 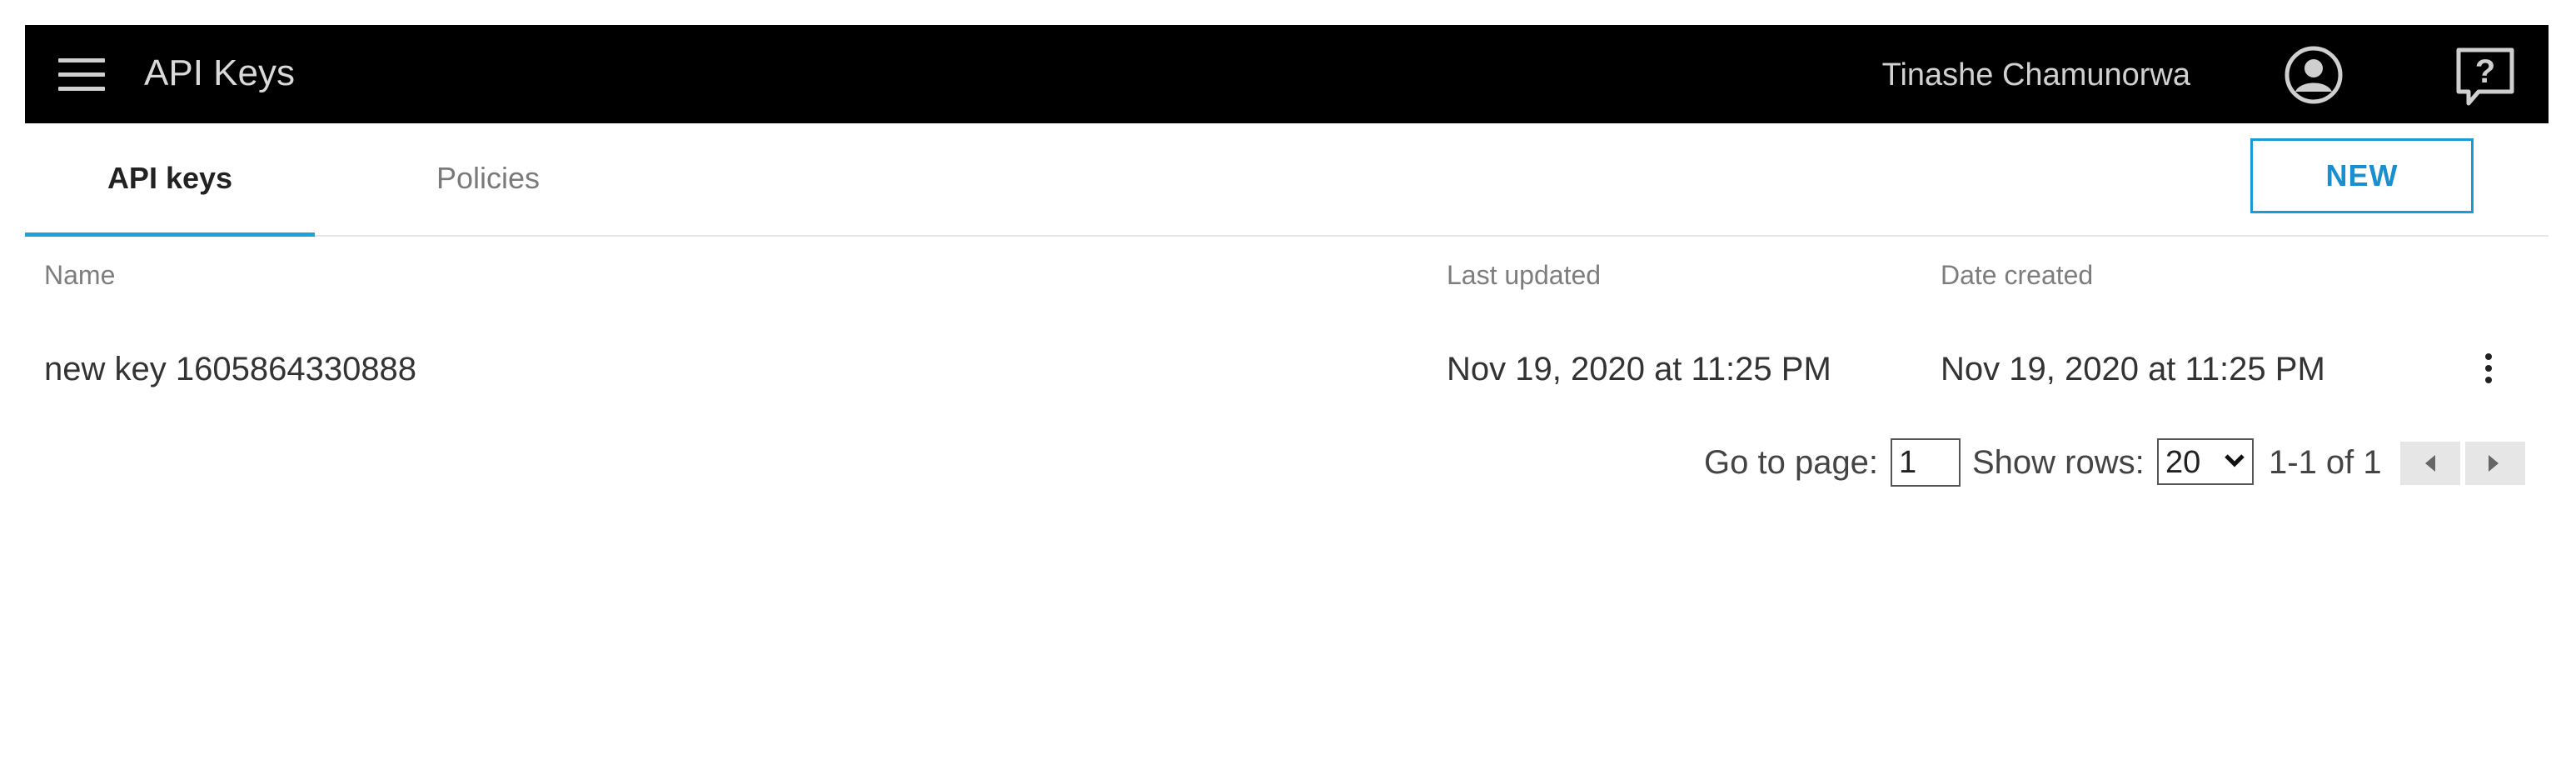 I want to click on chevron-left-icon, so click(x=2430, y=463).